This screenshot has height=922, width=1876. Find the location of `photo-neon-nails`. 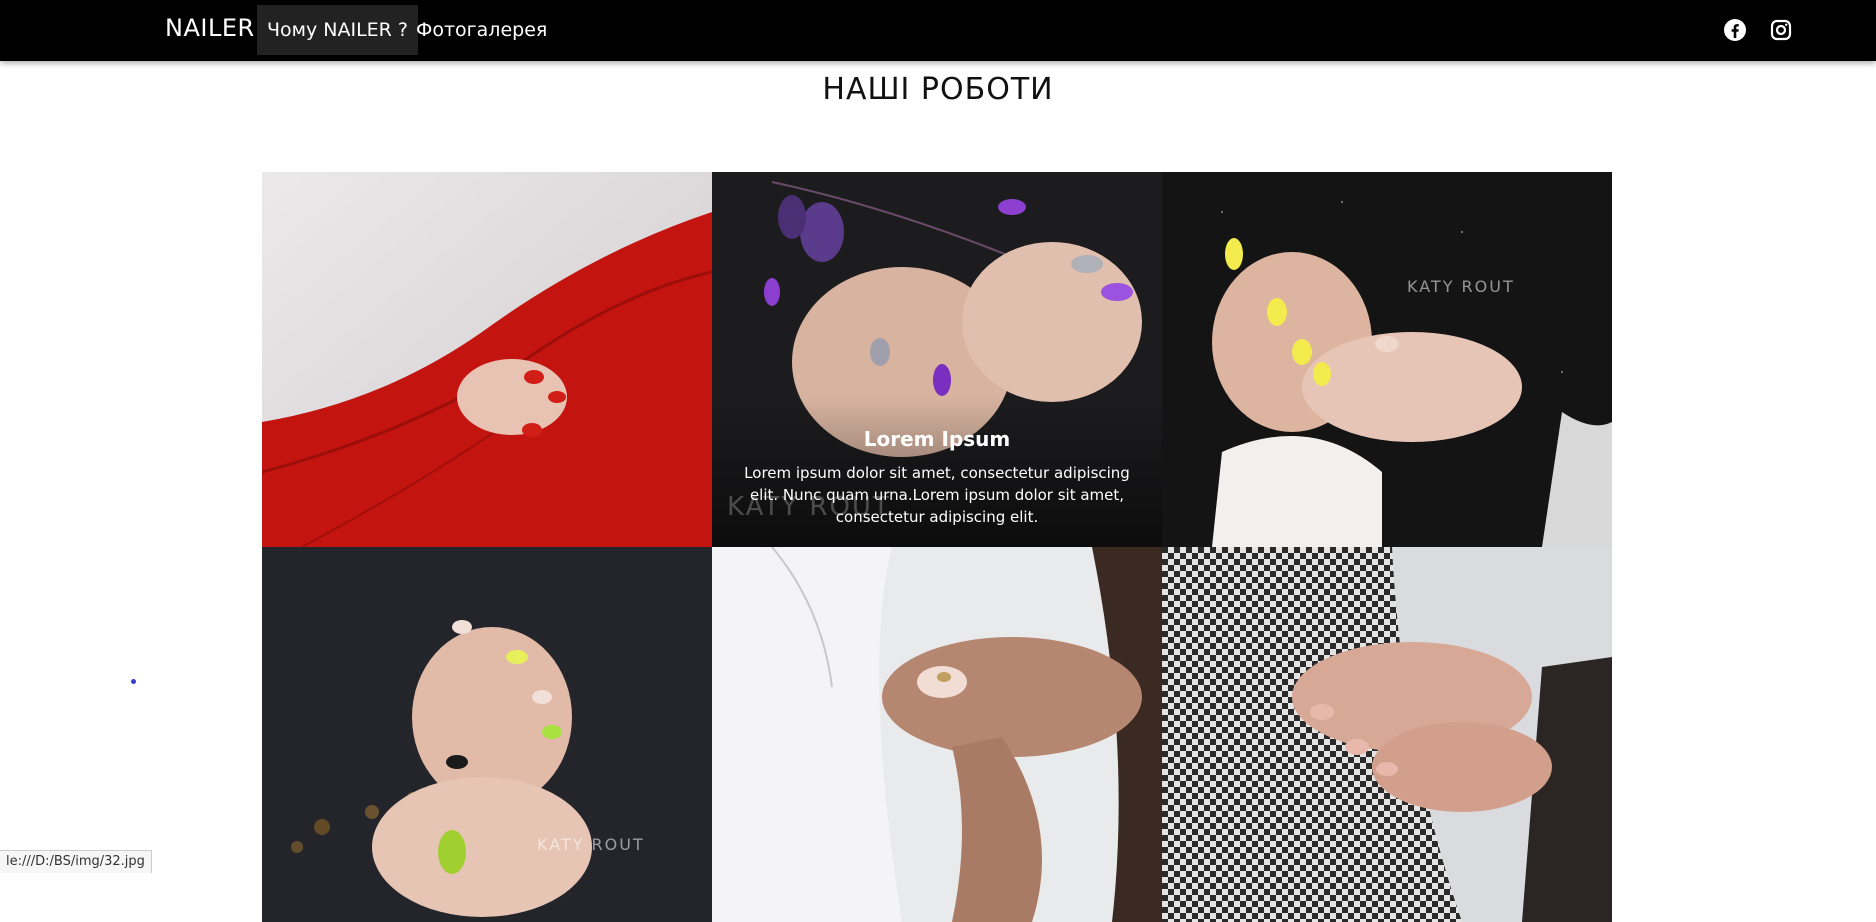

photo-neon-nails is located at coordinates (487, 734).